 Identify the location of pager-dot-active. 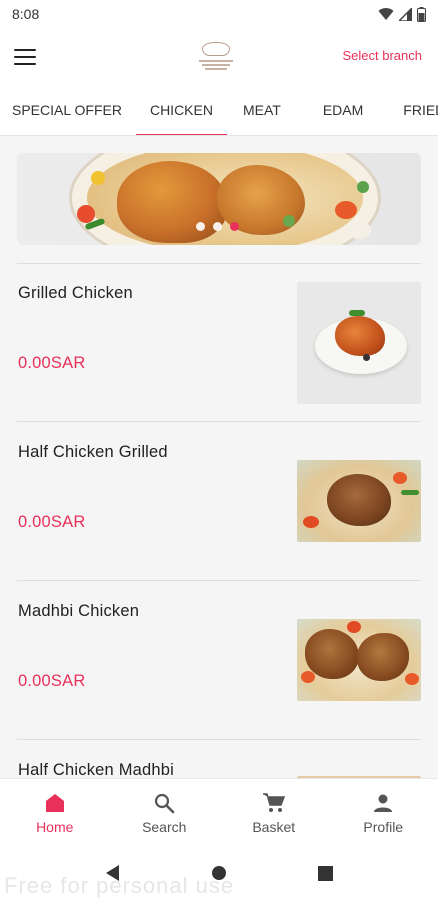
(234, 226).